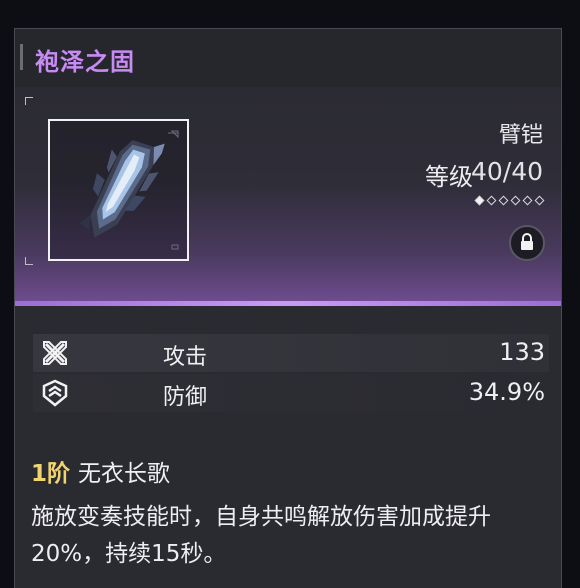 Image resolution: width=580 pixels, height=588 pixels. I want to click on lock-button, so click(527, 243).